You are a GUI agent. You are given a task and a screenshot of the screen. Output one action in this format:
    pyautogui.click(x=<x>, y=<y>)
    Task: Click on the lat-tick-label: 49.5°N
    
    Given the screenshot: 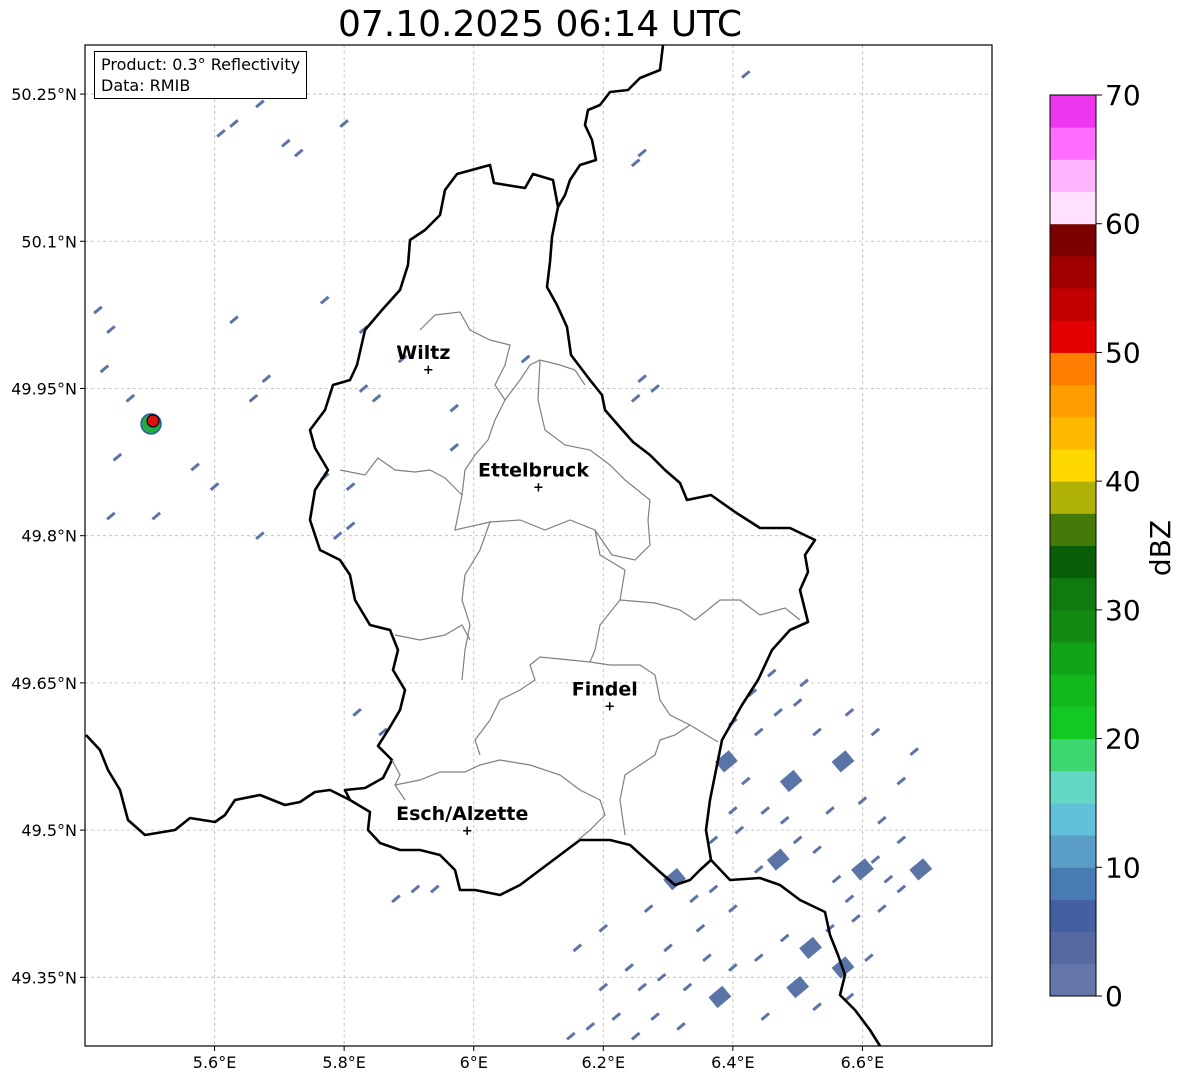 What is the action you would take?
    pyautogui.click(x=49, y=830)
    